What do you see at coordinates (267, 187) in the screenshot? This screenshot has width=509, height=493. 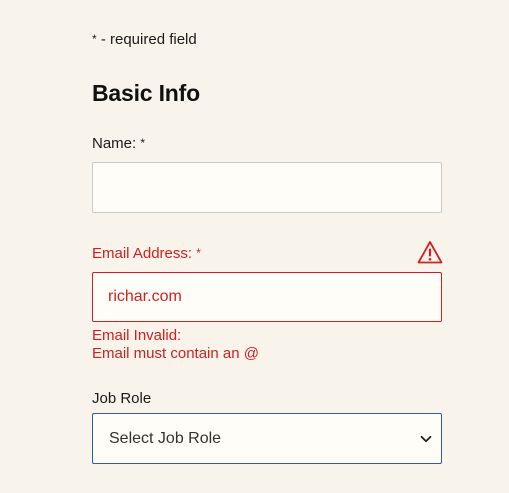 I see `name-input` at bounding box center [267, 187].